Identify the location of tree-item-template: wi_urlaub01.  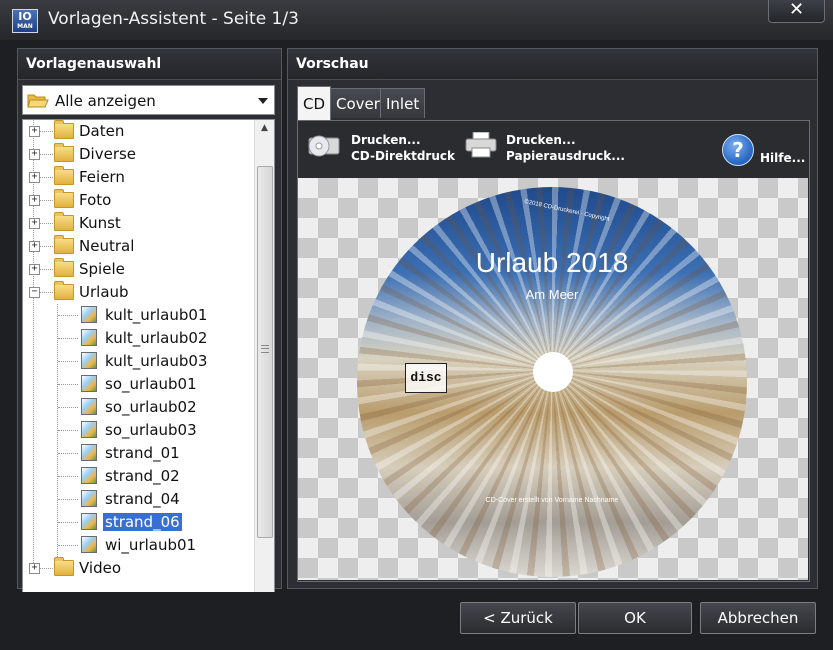
(139, 545).